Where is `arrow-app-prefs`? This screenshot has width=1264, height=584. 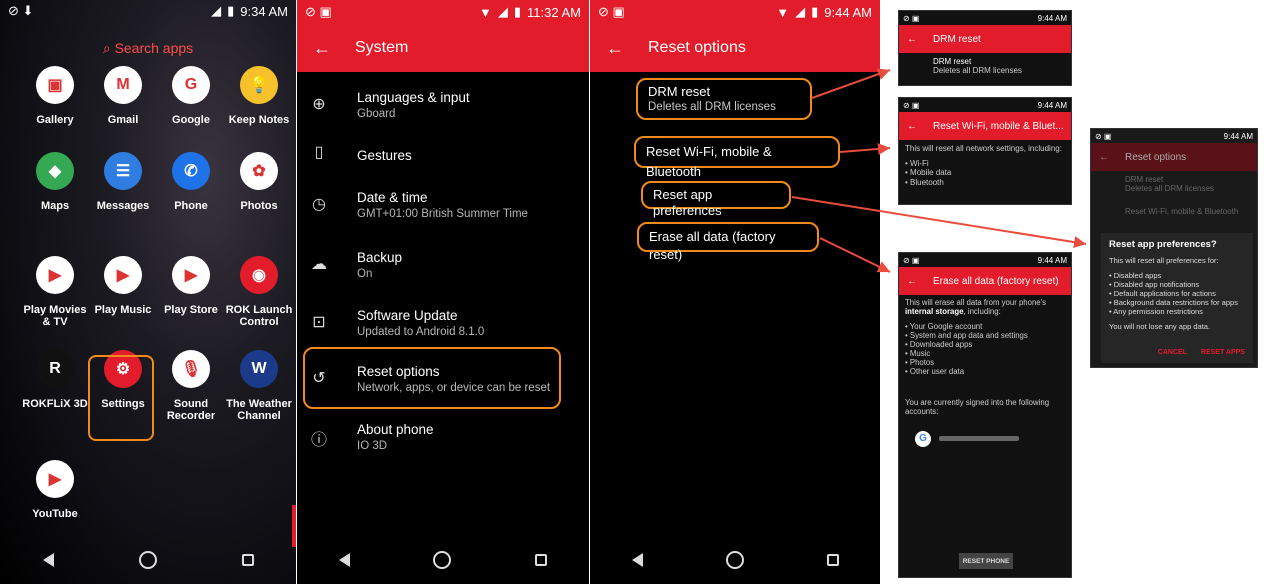
arrow-app-prefs is located at coordinates (939, 222).